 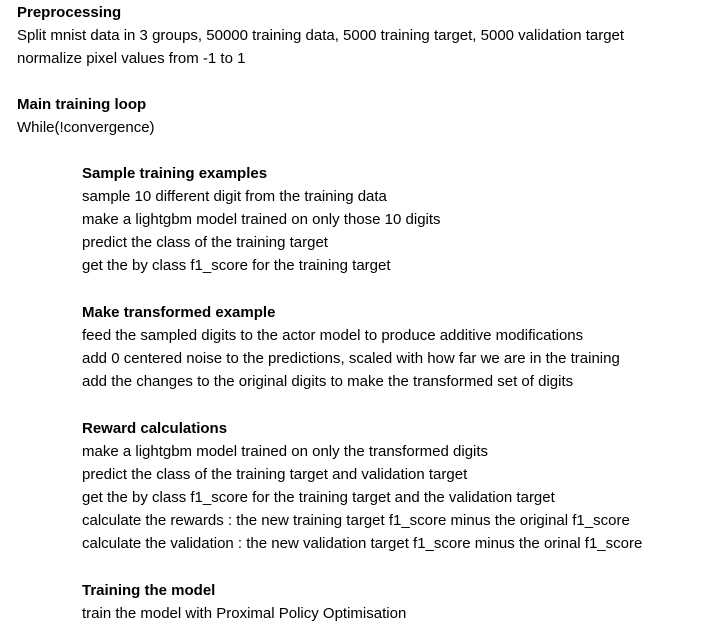 What do you see at coordinates (86, 116) in the screenshot?
I see `main-loop-section: Main training loop While(!convergence)` at bounding box center [86, 116].